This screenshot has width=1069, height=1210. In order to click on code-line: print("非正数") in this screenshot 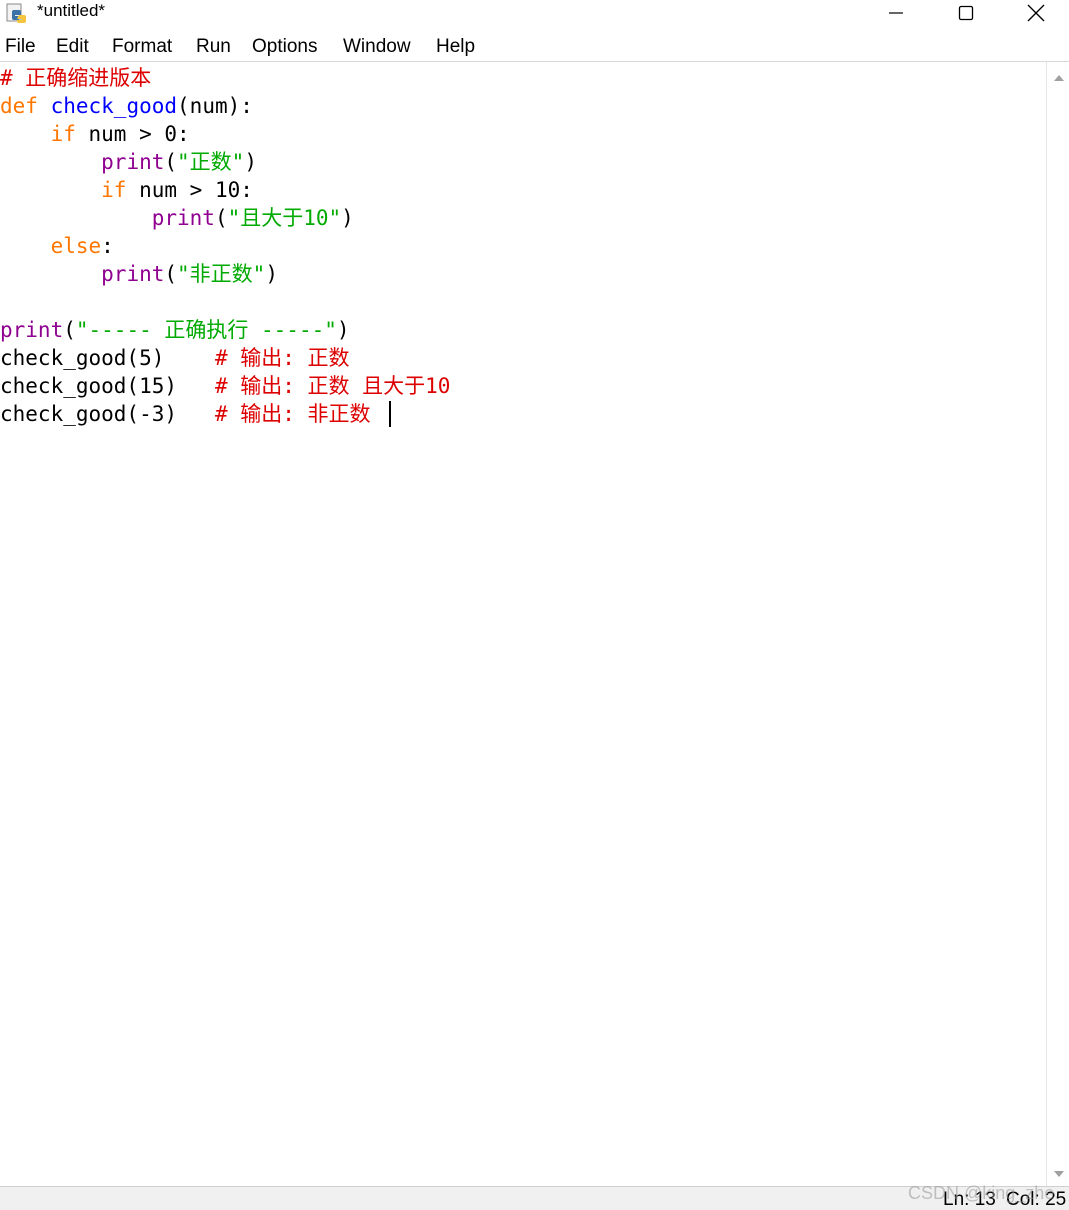, I will do `click(139, 274)`.